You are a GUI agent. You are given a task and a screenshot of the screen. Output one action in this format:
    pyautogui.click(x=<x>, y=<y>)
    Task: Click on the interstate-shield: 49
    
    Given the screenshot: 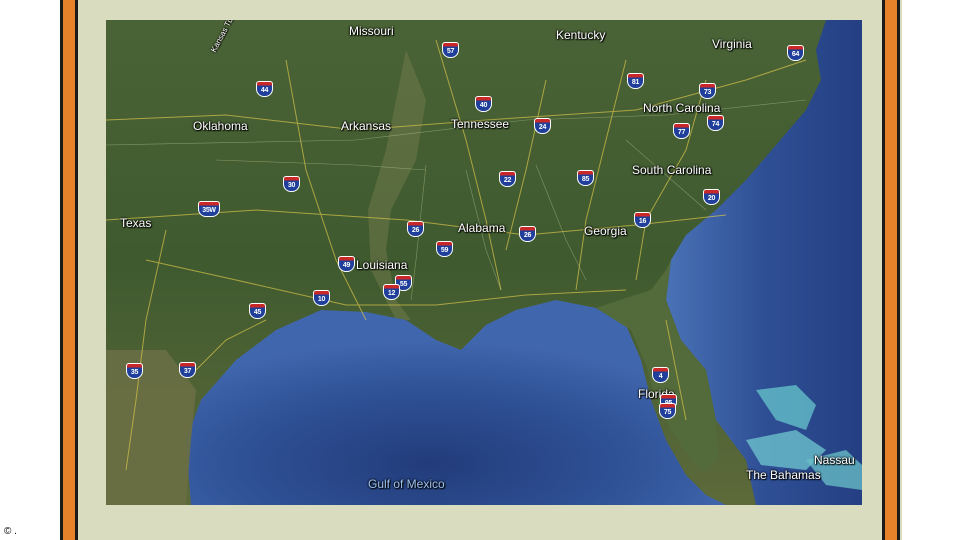 What is the action you would take?
    pyautogui.click(x=346, y=264)
    